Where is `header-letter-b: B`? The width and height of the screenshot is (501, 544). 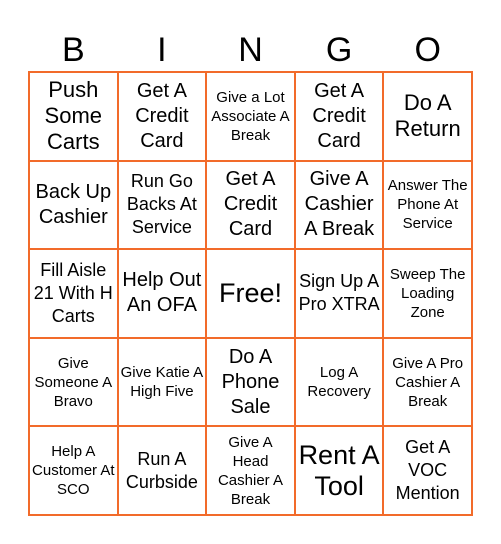
header-letter-b: B is located at coordinates (73, 50).